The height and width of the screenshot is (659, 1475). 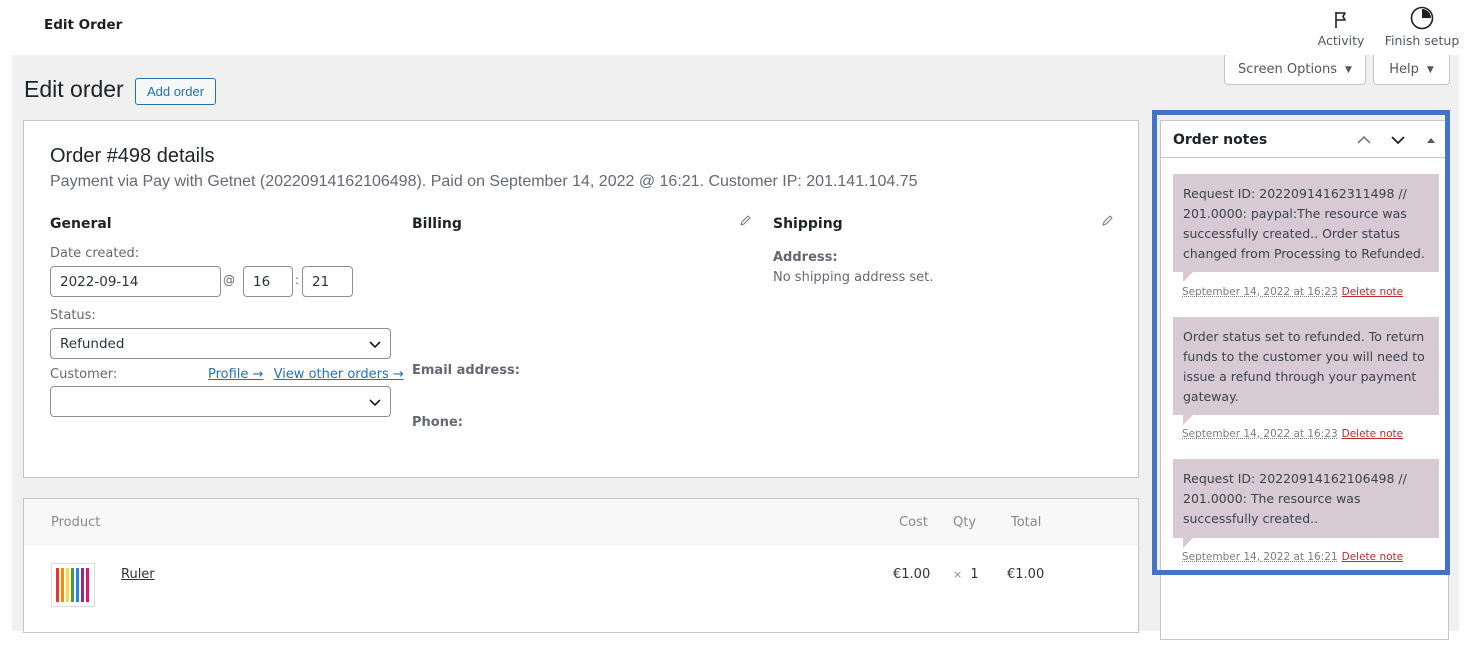 I want to click on move-up-icon, so click(x=1364, y=140).